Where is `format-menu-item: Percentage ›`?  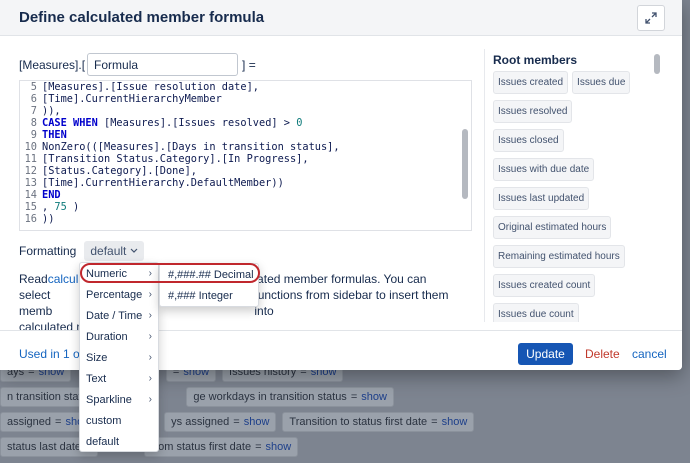 format-menu-item: Percentage › is located at coordinates (119, 294).